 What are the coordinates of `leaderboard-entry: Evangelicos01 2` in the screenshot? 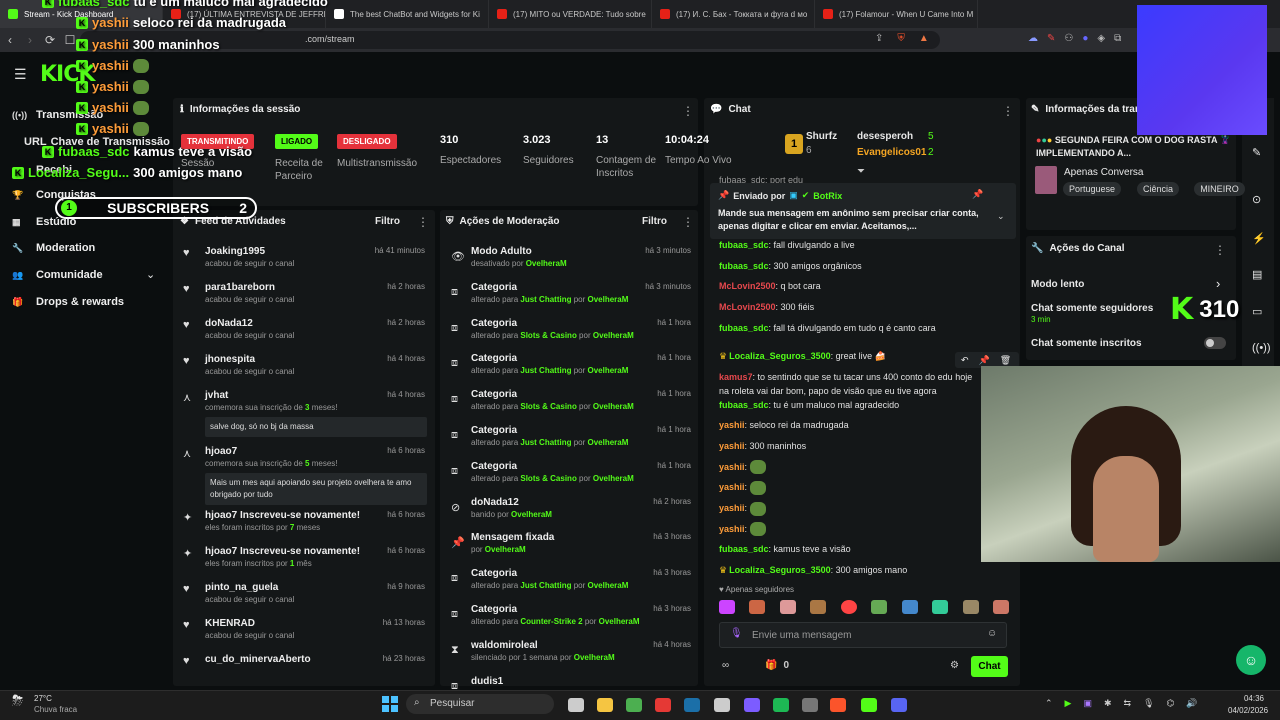 It's located at (895, 152).